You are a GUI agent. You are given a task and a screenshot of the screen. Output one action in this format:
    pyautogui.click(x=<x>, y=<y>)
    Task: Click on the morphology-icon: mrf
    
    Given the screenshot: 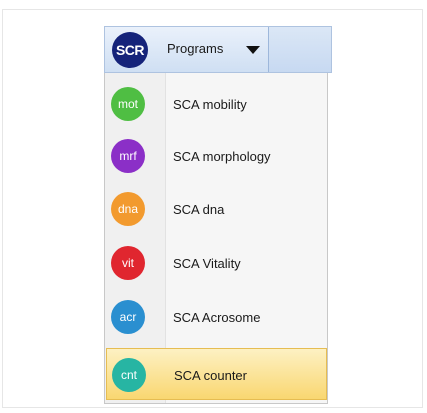 What is the action you would take?
    pyautogui.click(x=128, y=156)
    